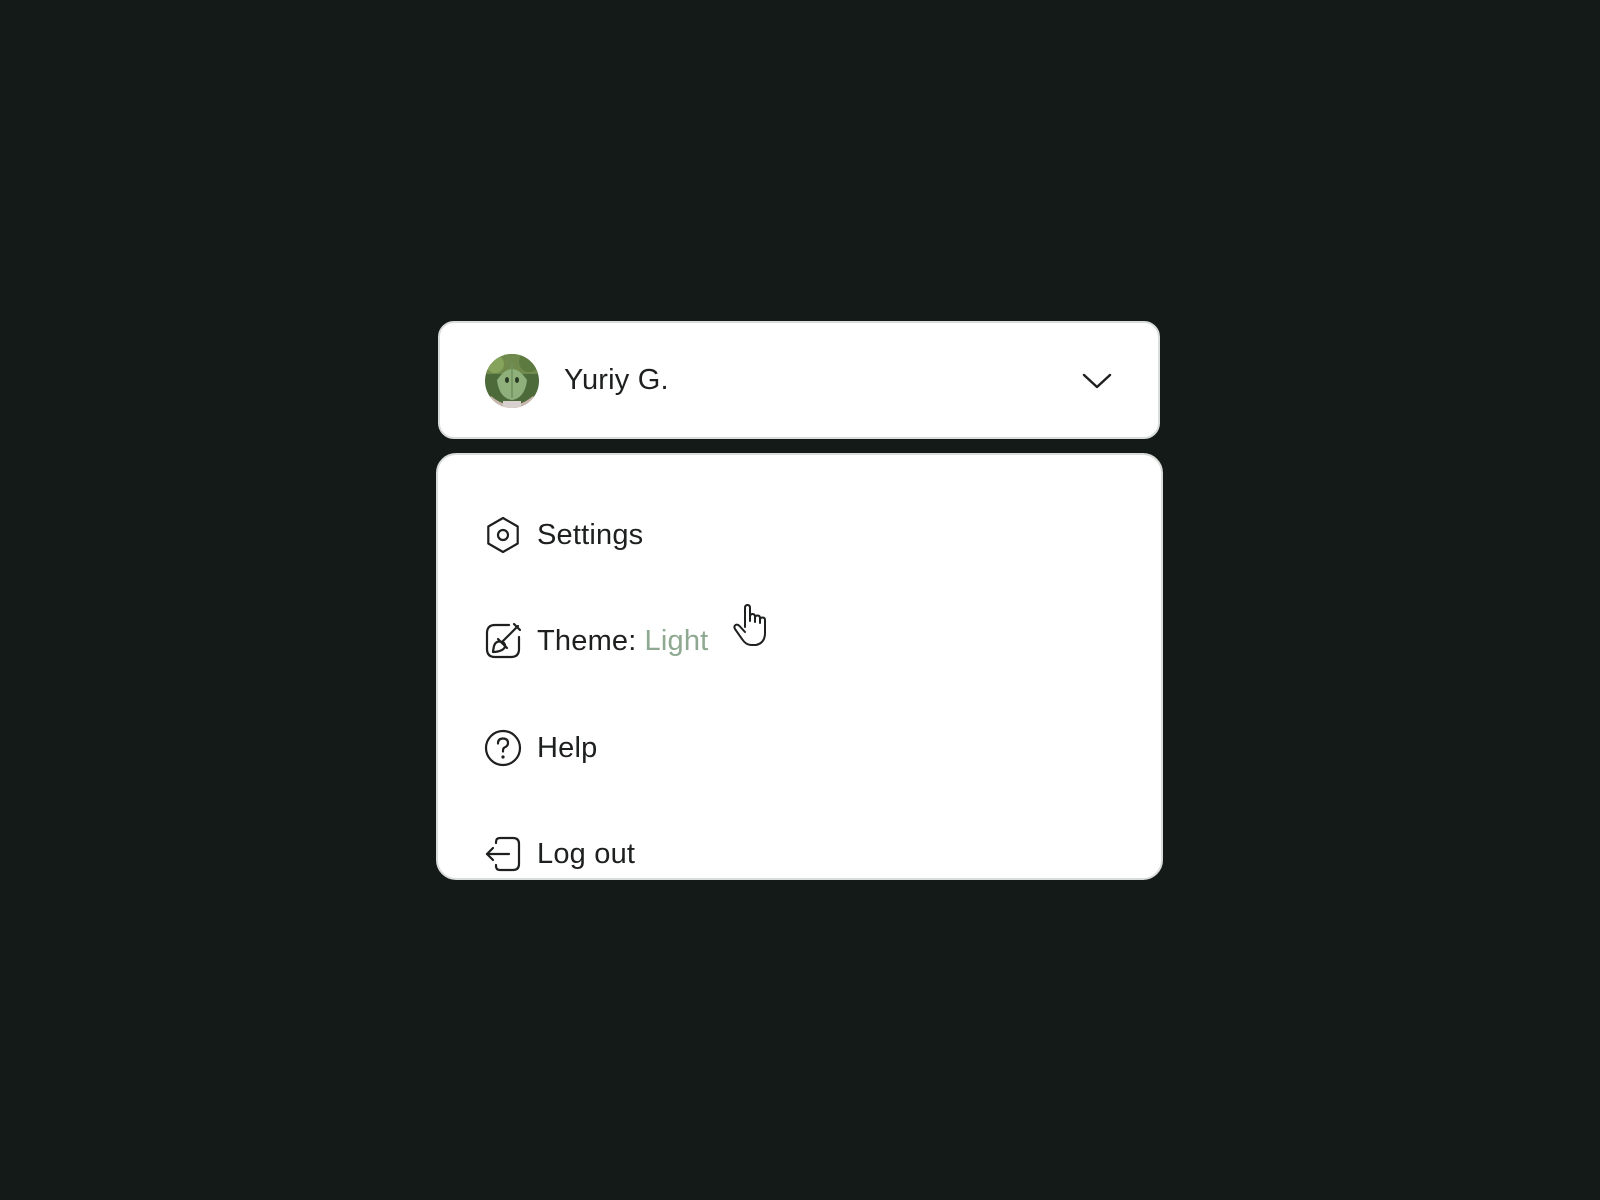 The height and width of the screenshot is (1200, 1600). I want to click on menu-item-theme: Theme: Light, so click(798, 641).